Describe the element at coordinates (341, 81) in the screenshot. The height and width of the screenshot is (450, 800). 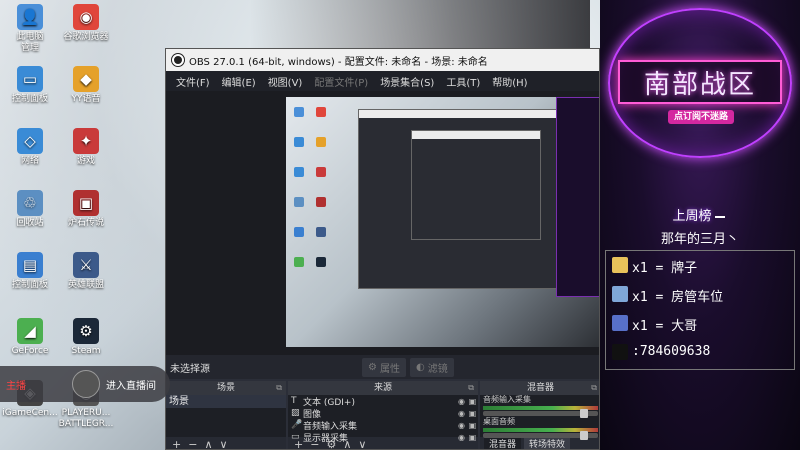
I see `menu-item: 配置文件(P)` at that location.